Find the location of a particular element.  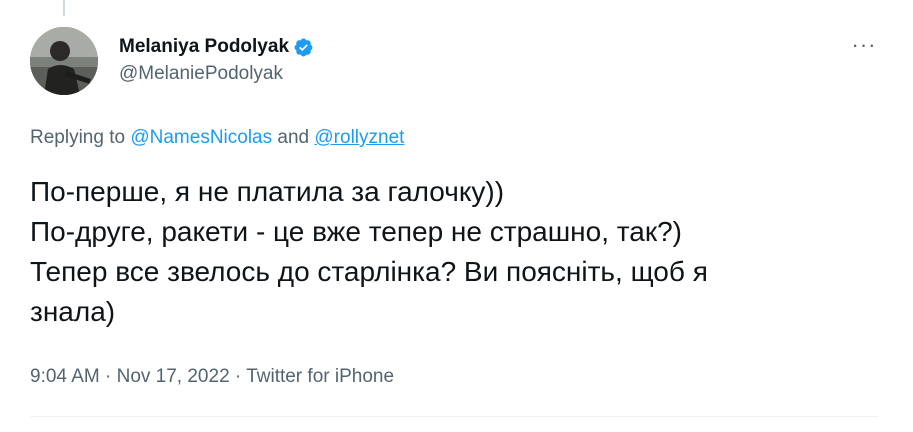

author-name-row: Melaniya Podolyak is located at coordinates (216, 47).